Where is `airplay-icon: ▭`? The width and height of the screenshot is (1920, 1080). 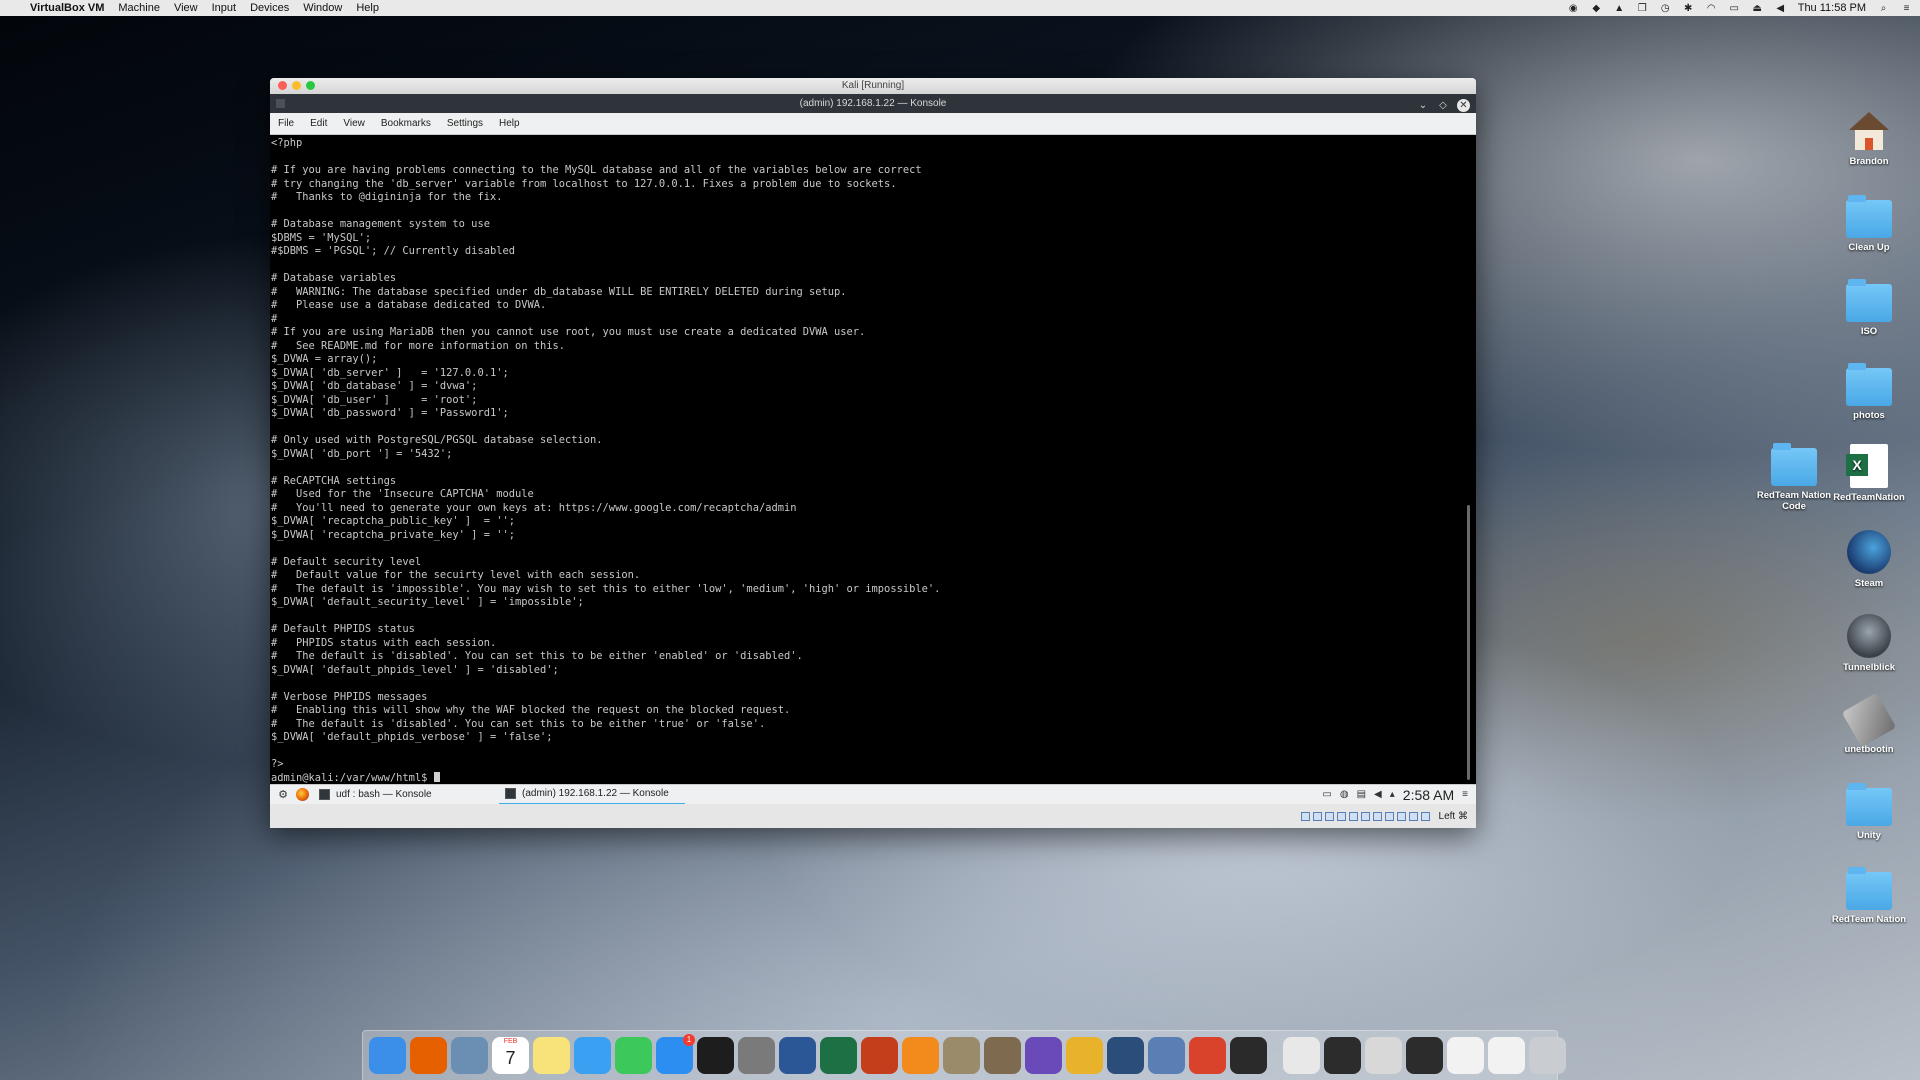 airplay-icon: ▭ is located at coordinates (1734, 8).